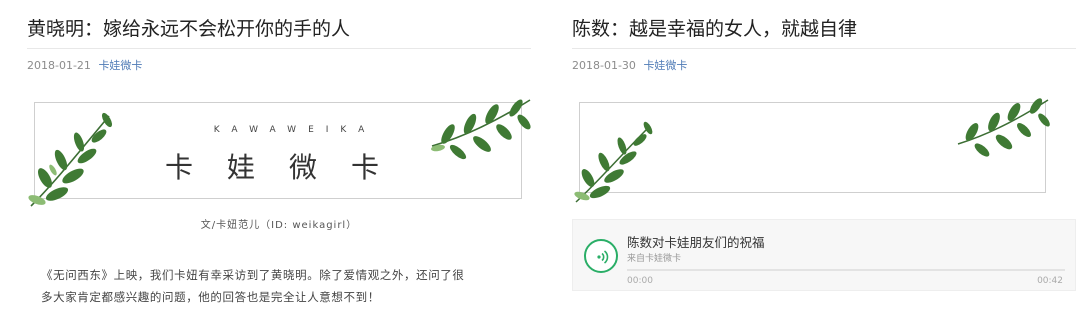  Describe the element at coordinates (604, 65) in the screenshot. I see `publish-date: 2018-01-30` at that location.